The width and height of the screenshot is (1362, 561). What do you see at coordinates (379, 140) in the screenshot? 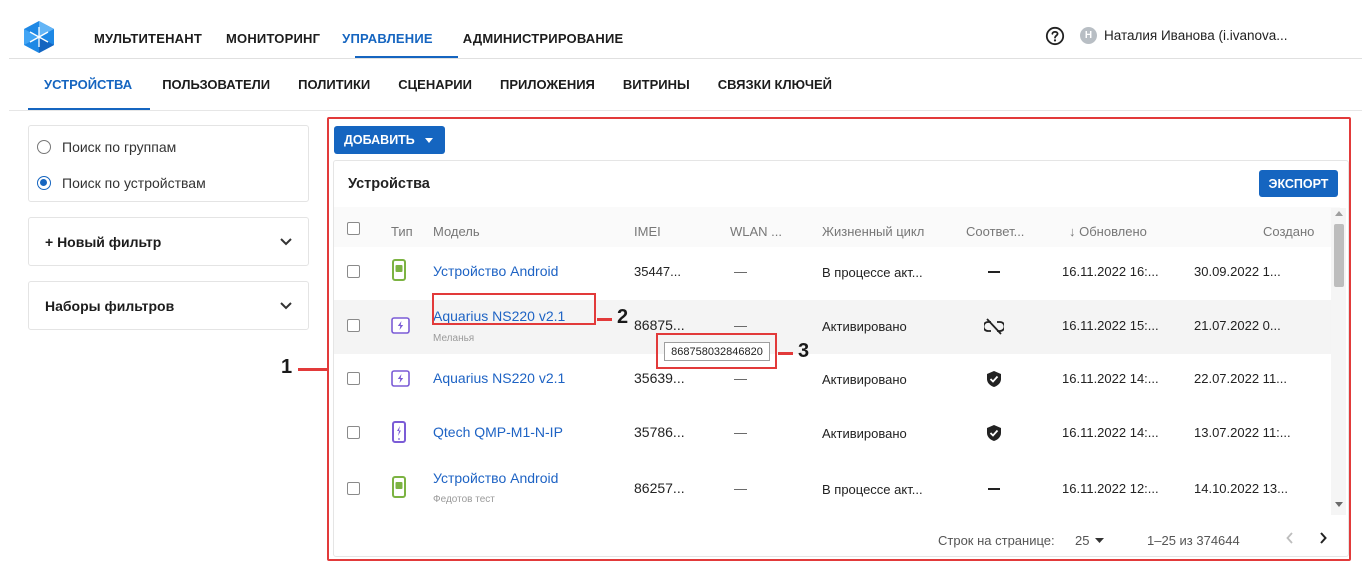
I see `add-button-label: ДОБАВИТЬ` at bounding box center [379, 140].